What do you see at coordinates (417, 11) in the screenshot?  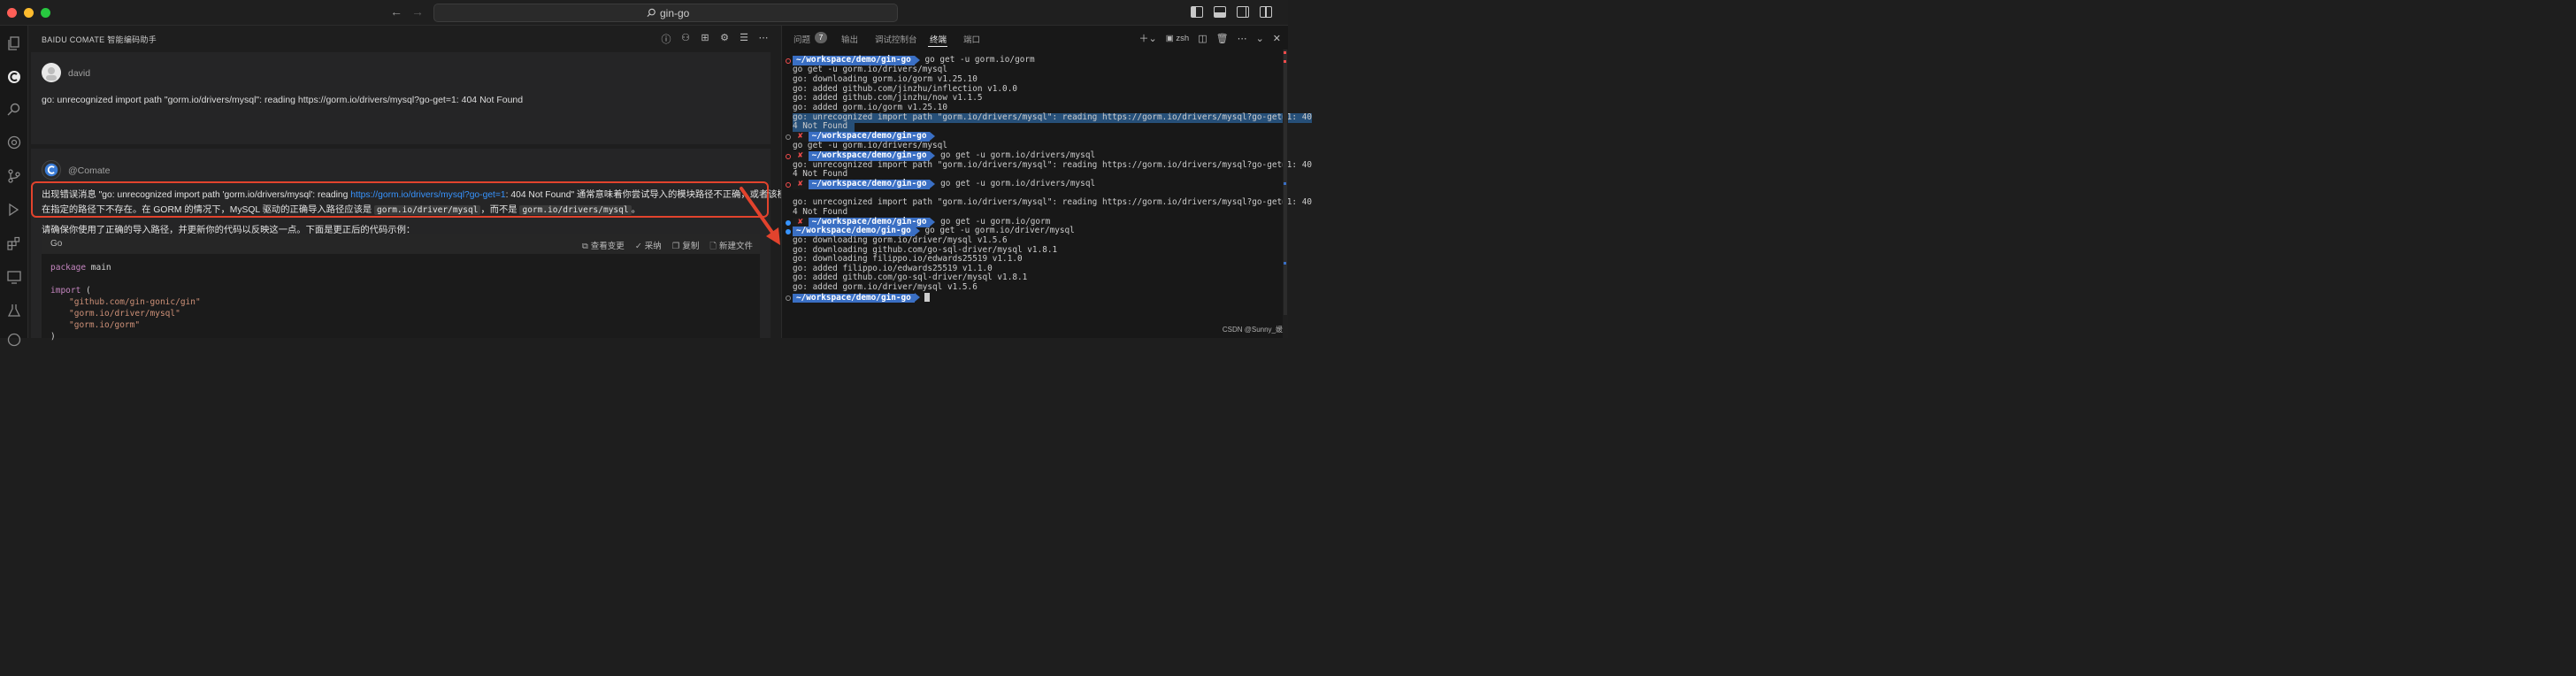 I see `forward-arrow-icon: →` at bounding box center [417, 11].